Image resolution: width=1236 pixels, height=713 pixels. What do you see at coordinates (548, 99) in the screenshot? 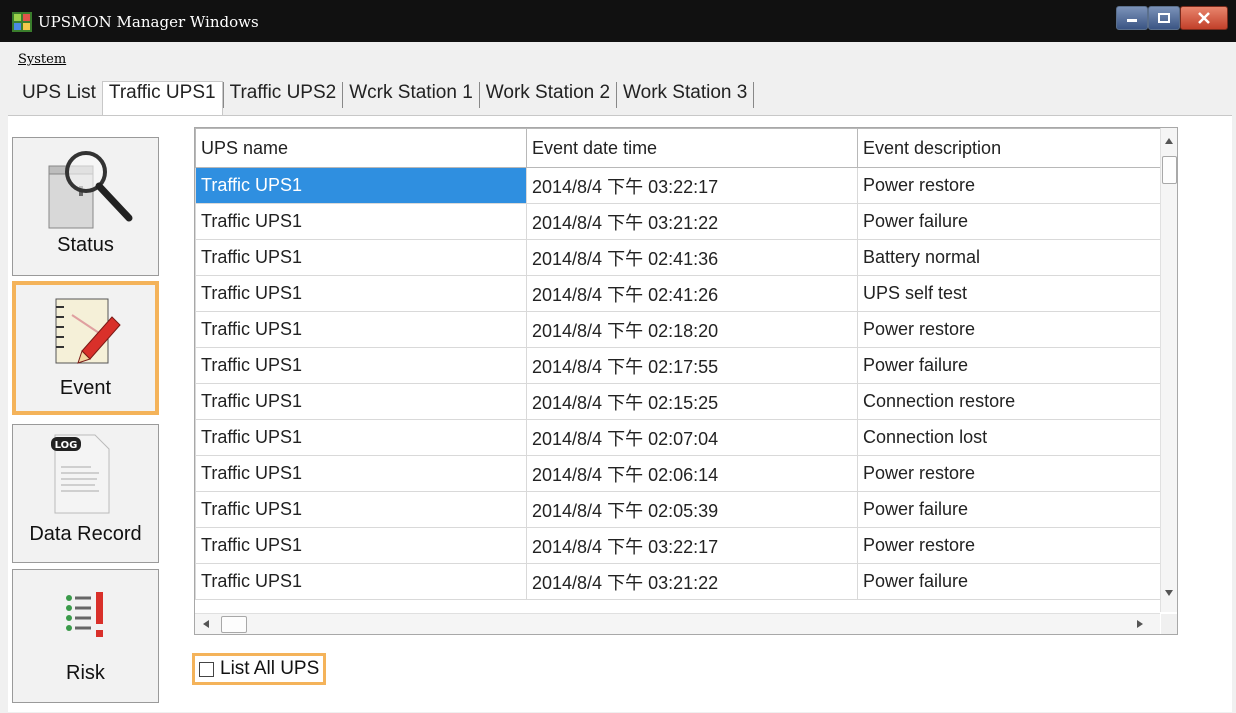
I see `tab-work-station-2: Work Station 2` at bounding box center [548, 99].